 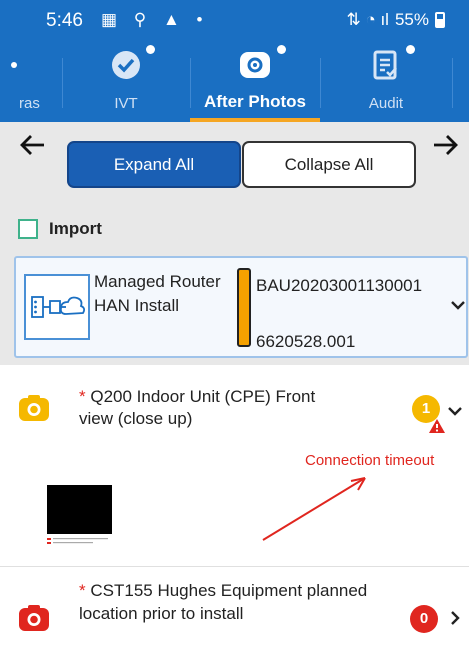 I want to click on tab-after-photos: After Photos, so click(x=255, y=81).